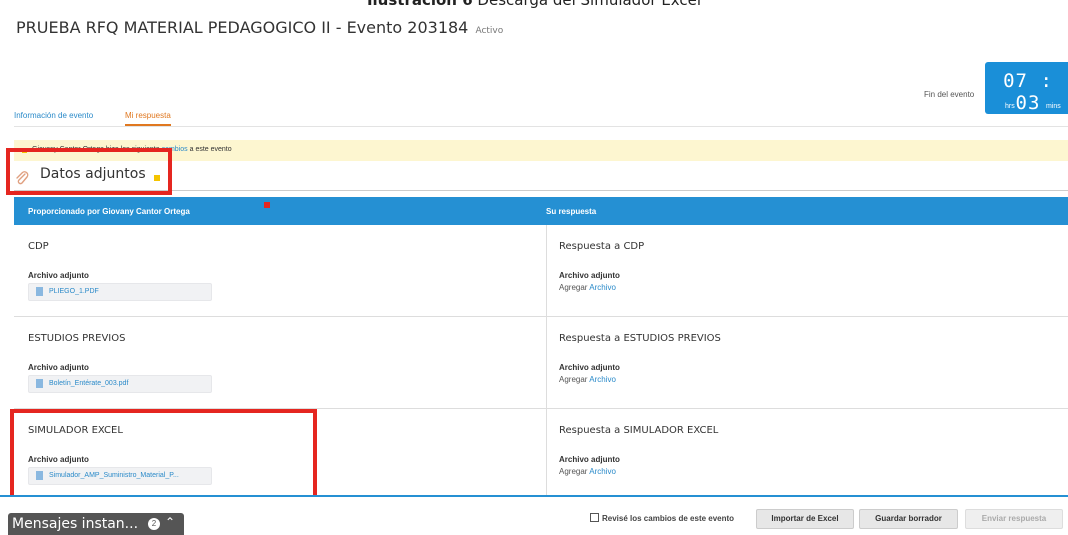 The image size is (1068, 535). What do you see at coordinates (541, 178) in the screenshot?
I see `attachments-section-header: Datos adjuntos` at bounding box center [541, 178].